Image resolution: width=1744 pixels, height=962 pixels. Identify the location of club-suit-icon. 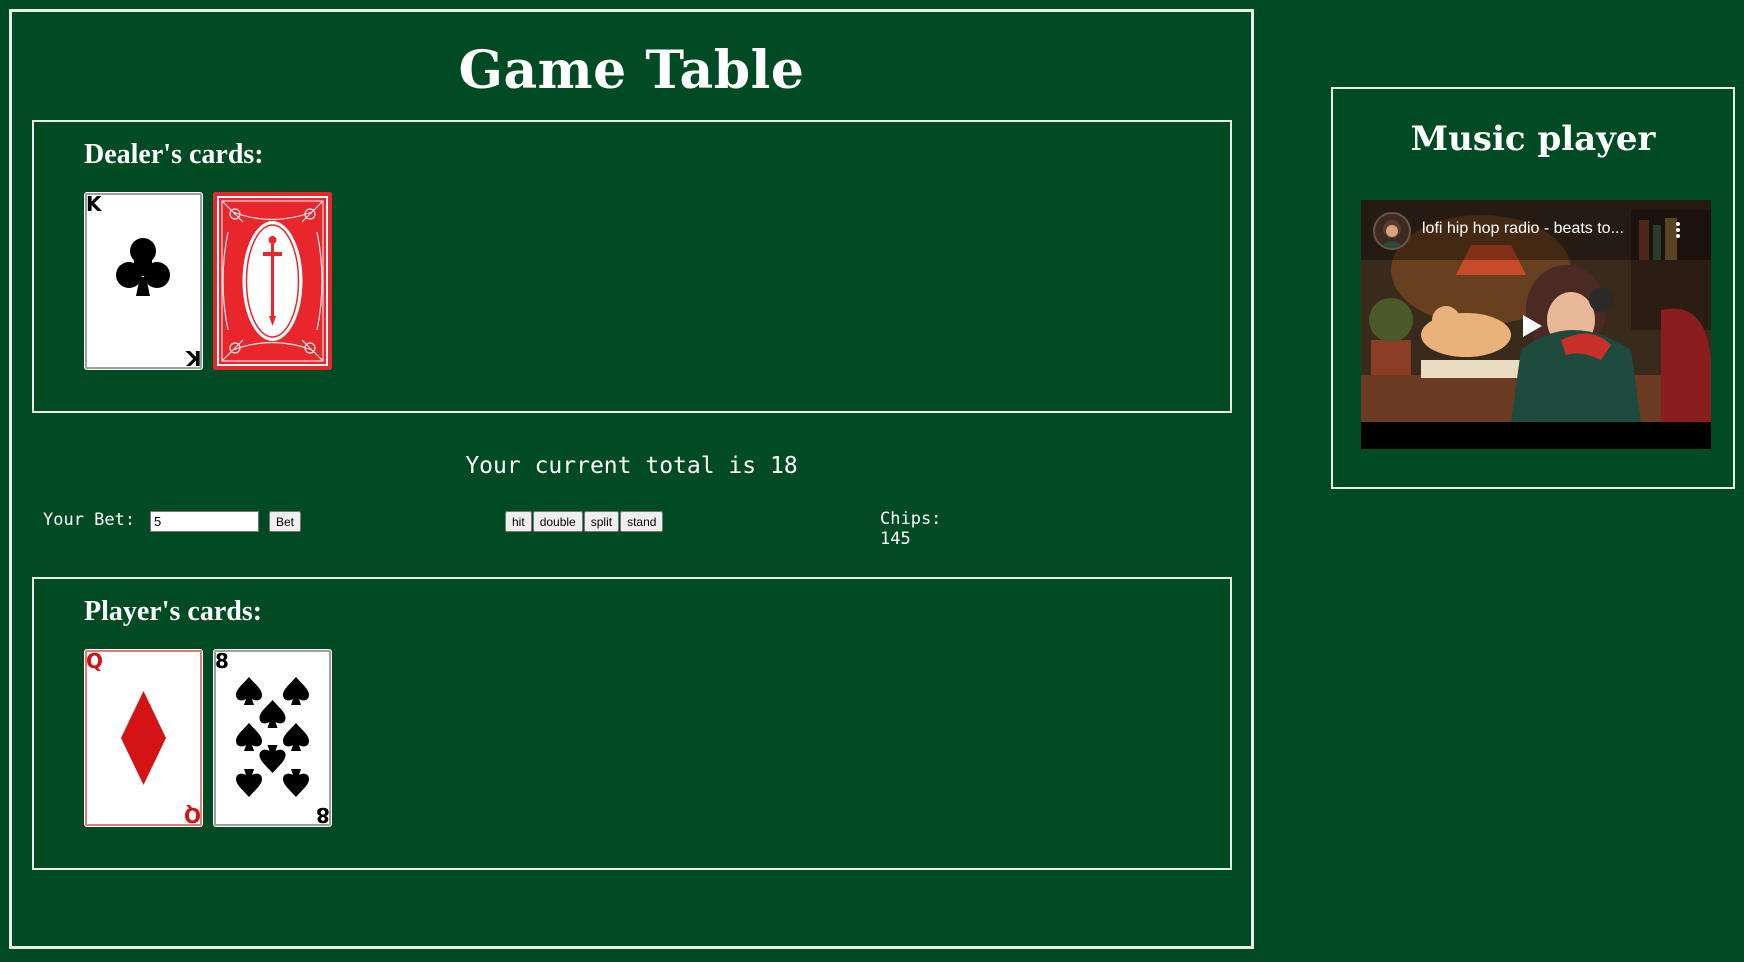
(143, 267).